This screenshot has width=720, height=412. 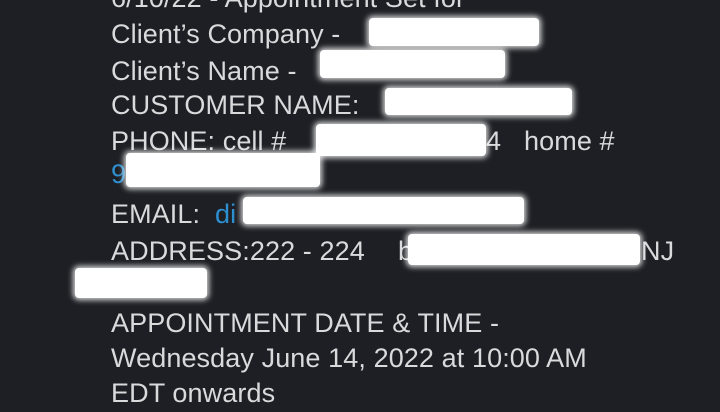 What do you see at coordinates (412, 64) in the screenshot?
I see `redaction-client-name` at bounding box center [412, 64].